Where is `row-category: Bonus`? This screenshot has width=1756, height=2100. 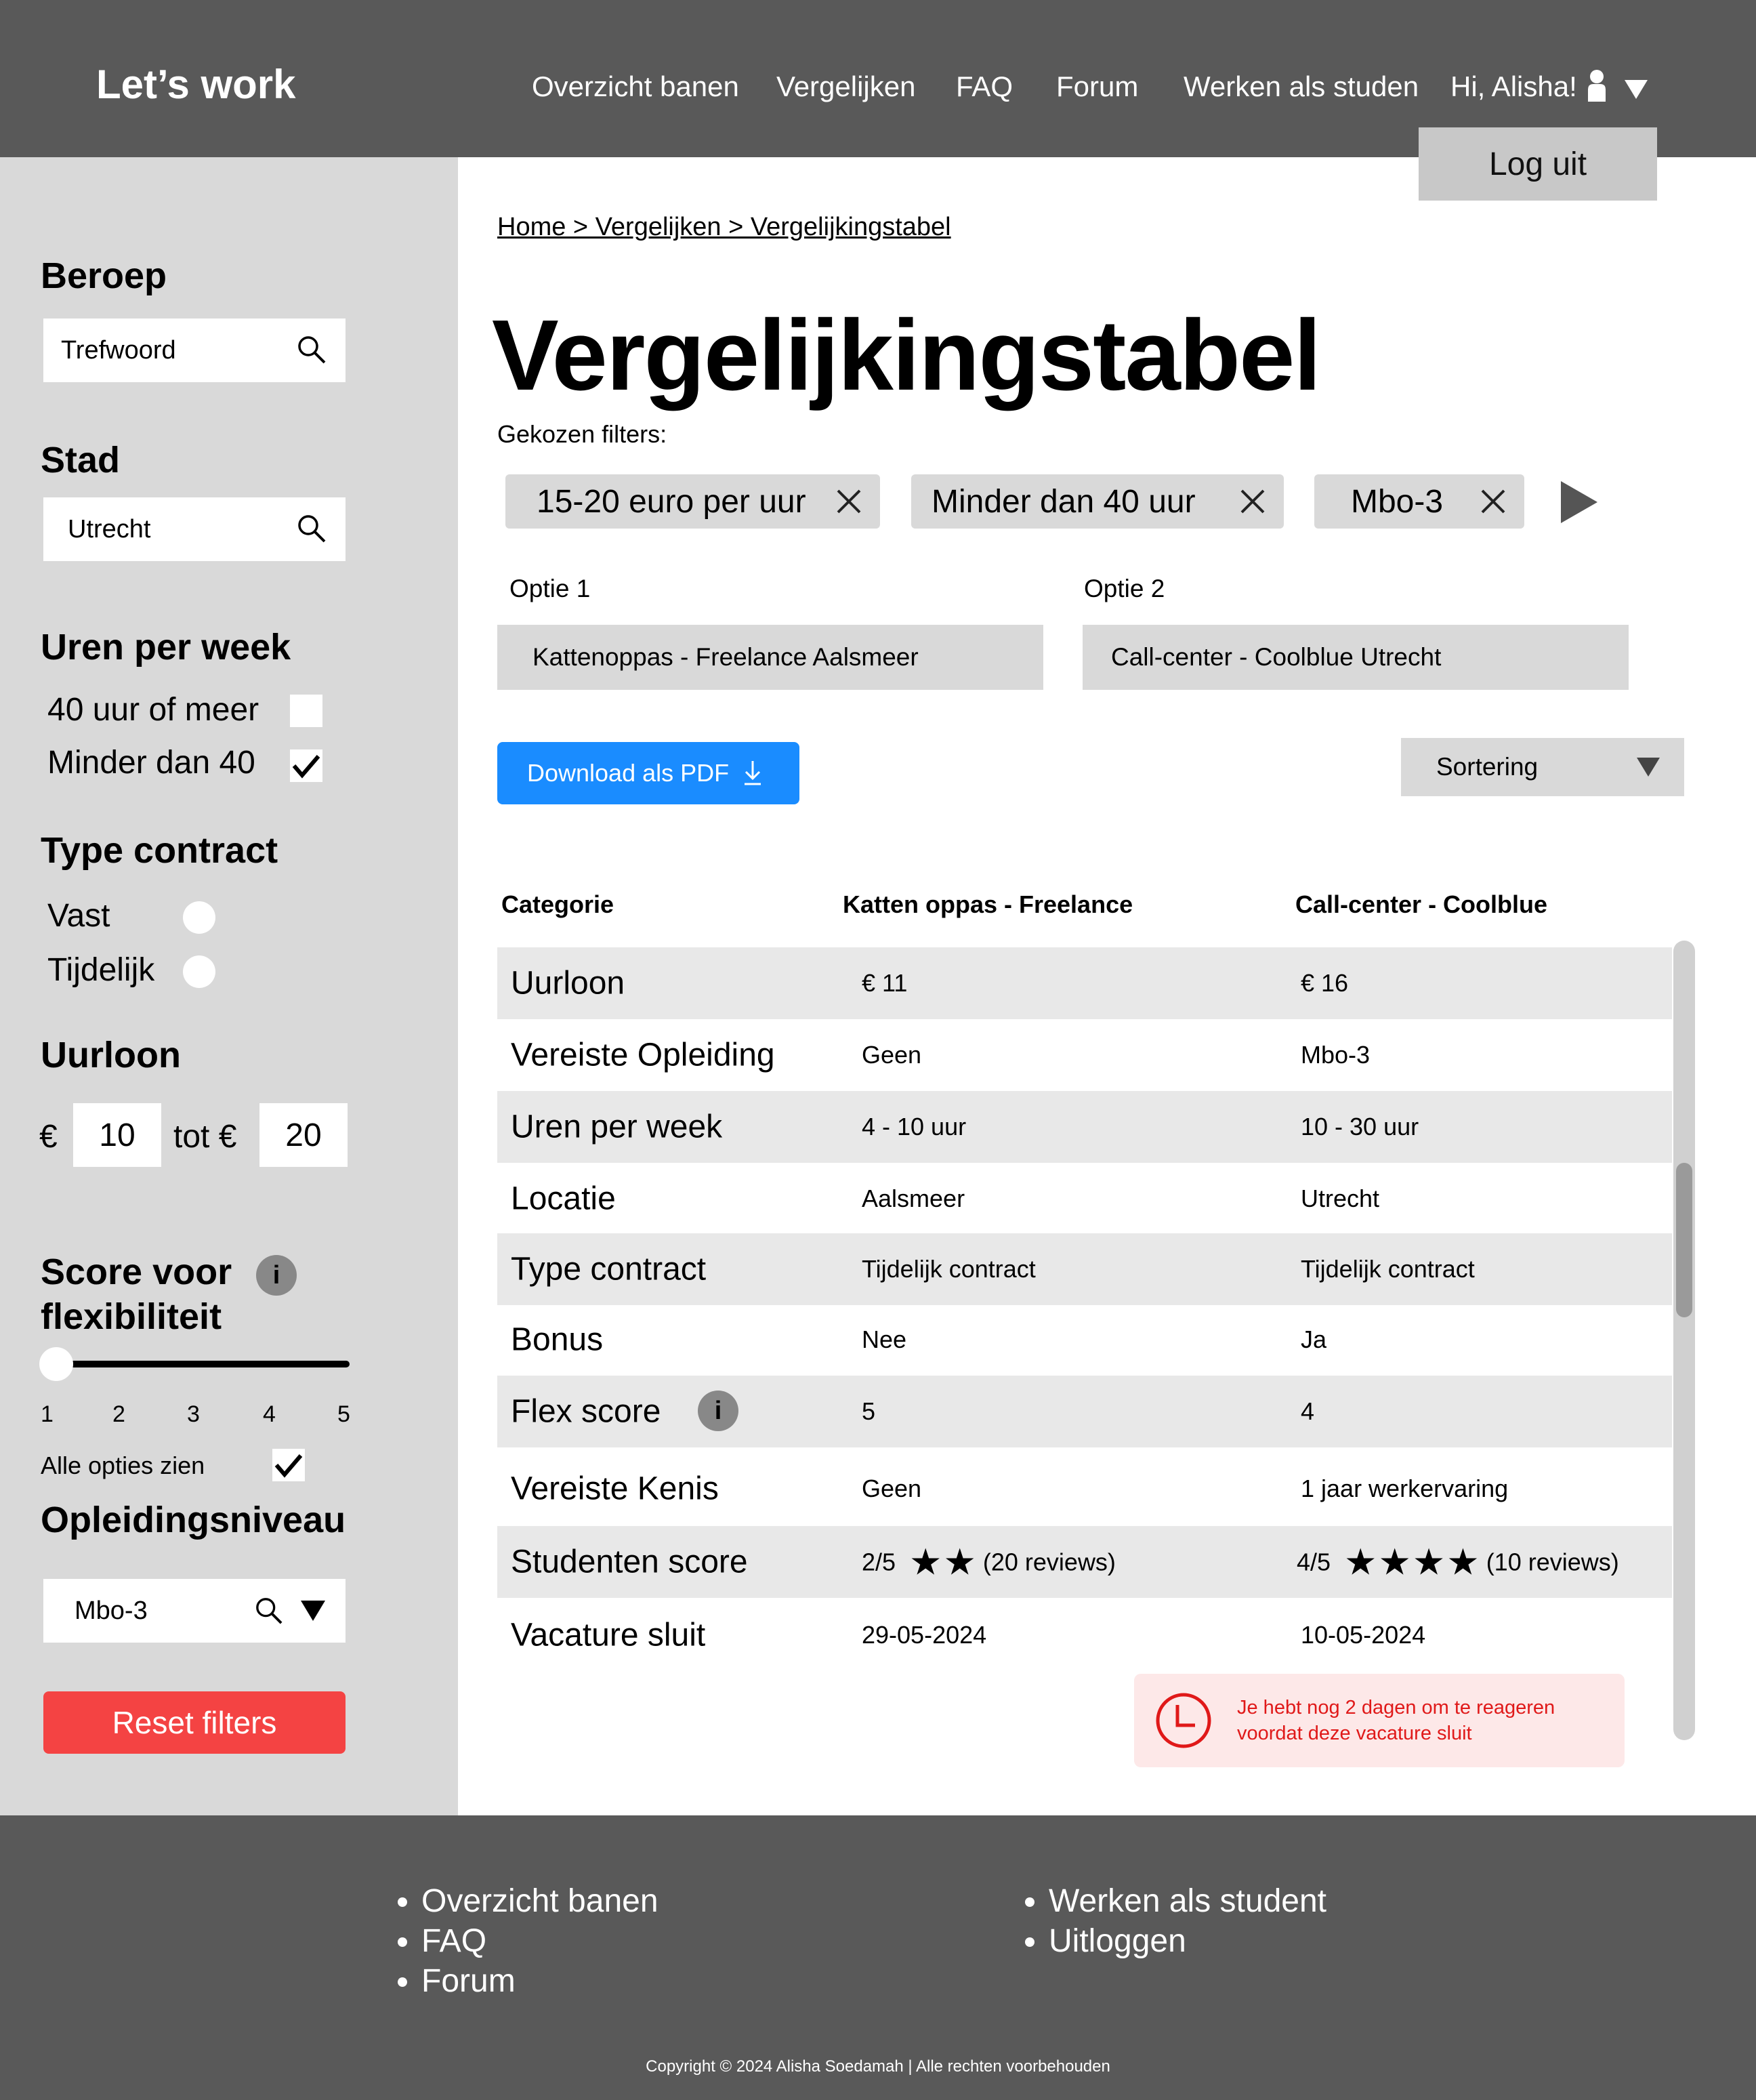 row-category: Bonus is located at coordinates (558, 1339).